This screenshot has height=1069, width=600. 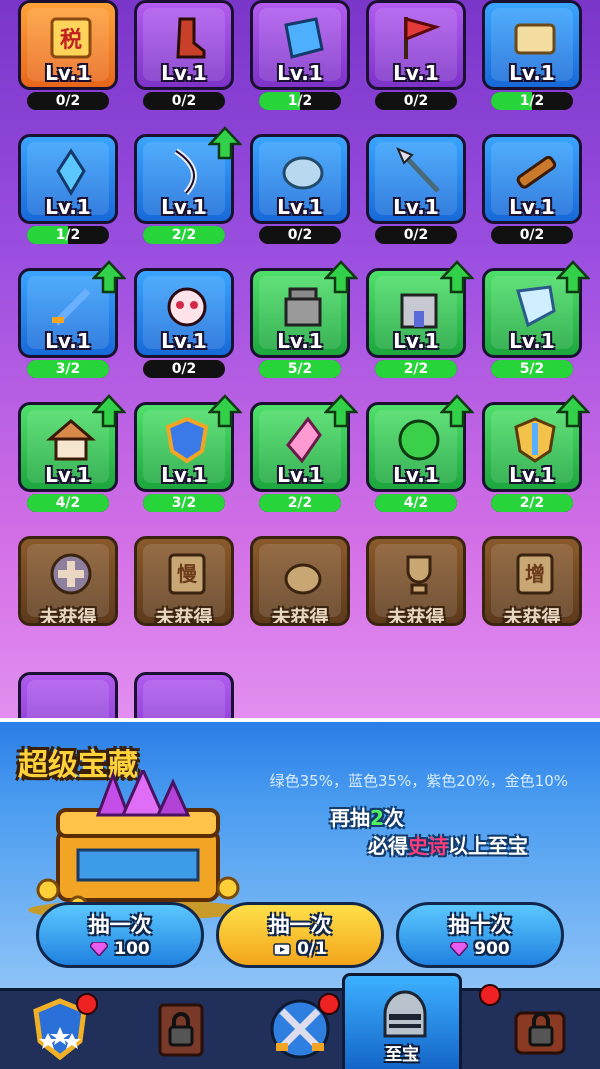 I want to click on progress-bar: 0/2, so click(x=184, y=369).